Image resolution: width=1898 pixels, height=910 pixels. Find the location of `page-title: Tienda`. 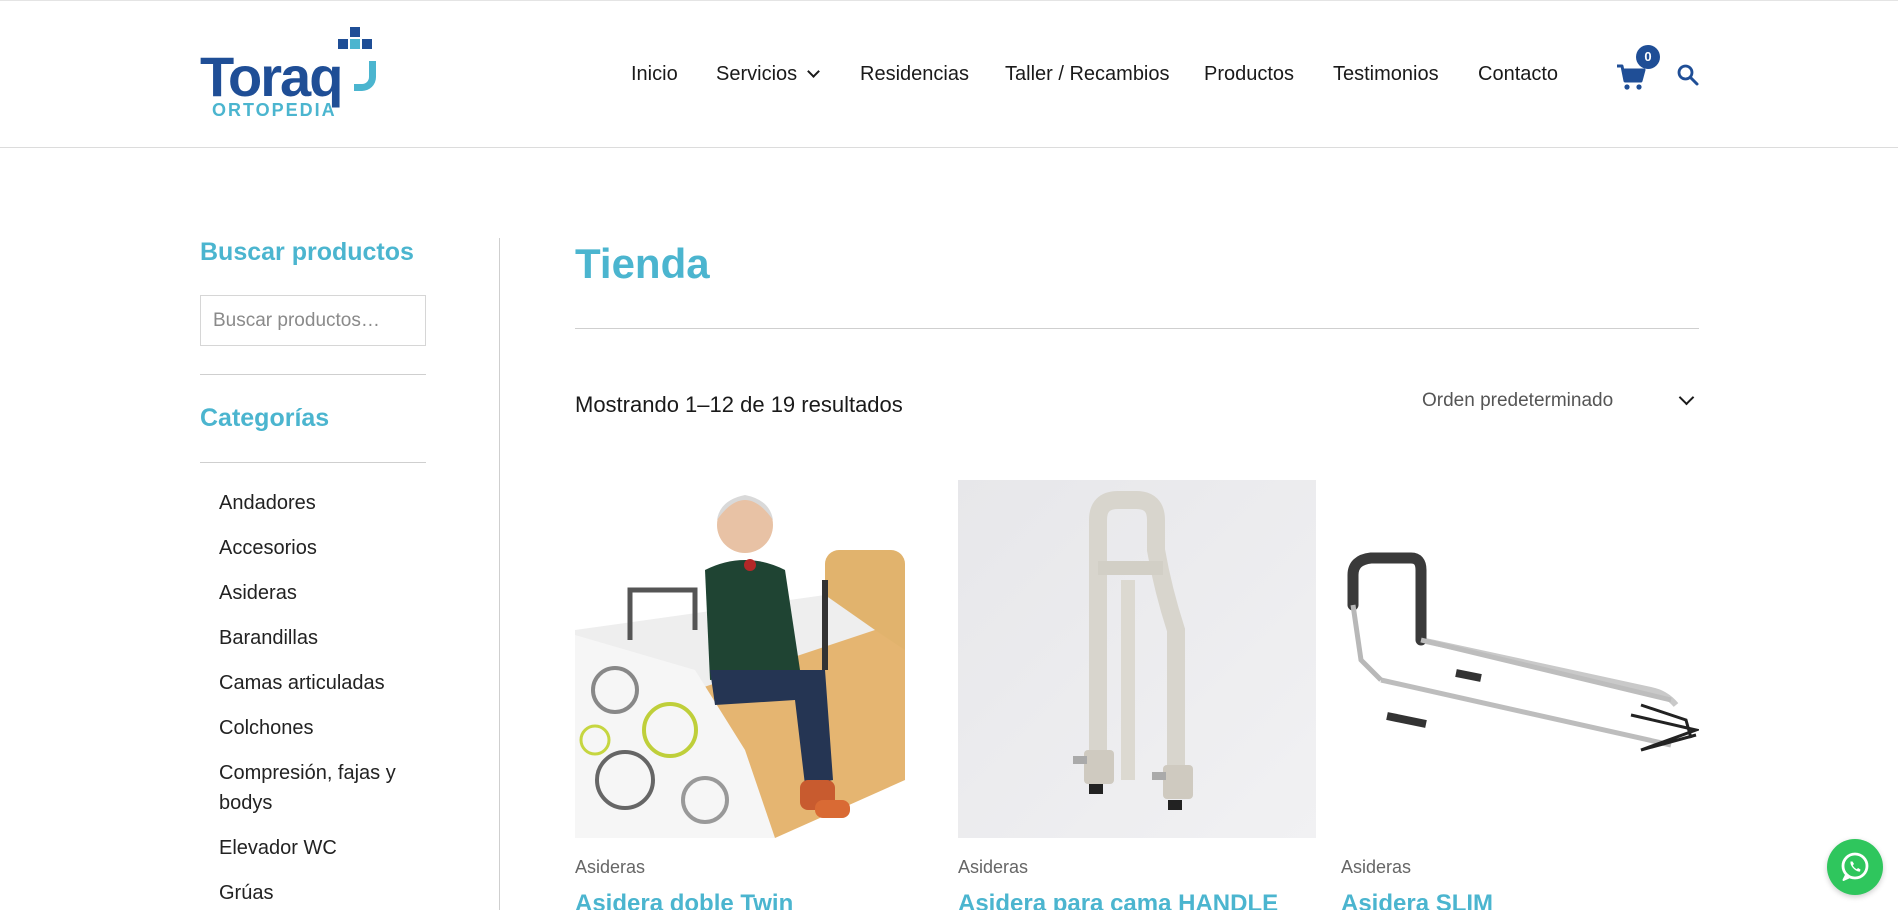

page-title: Tienda is located at coordinates (642, 263).